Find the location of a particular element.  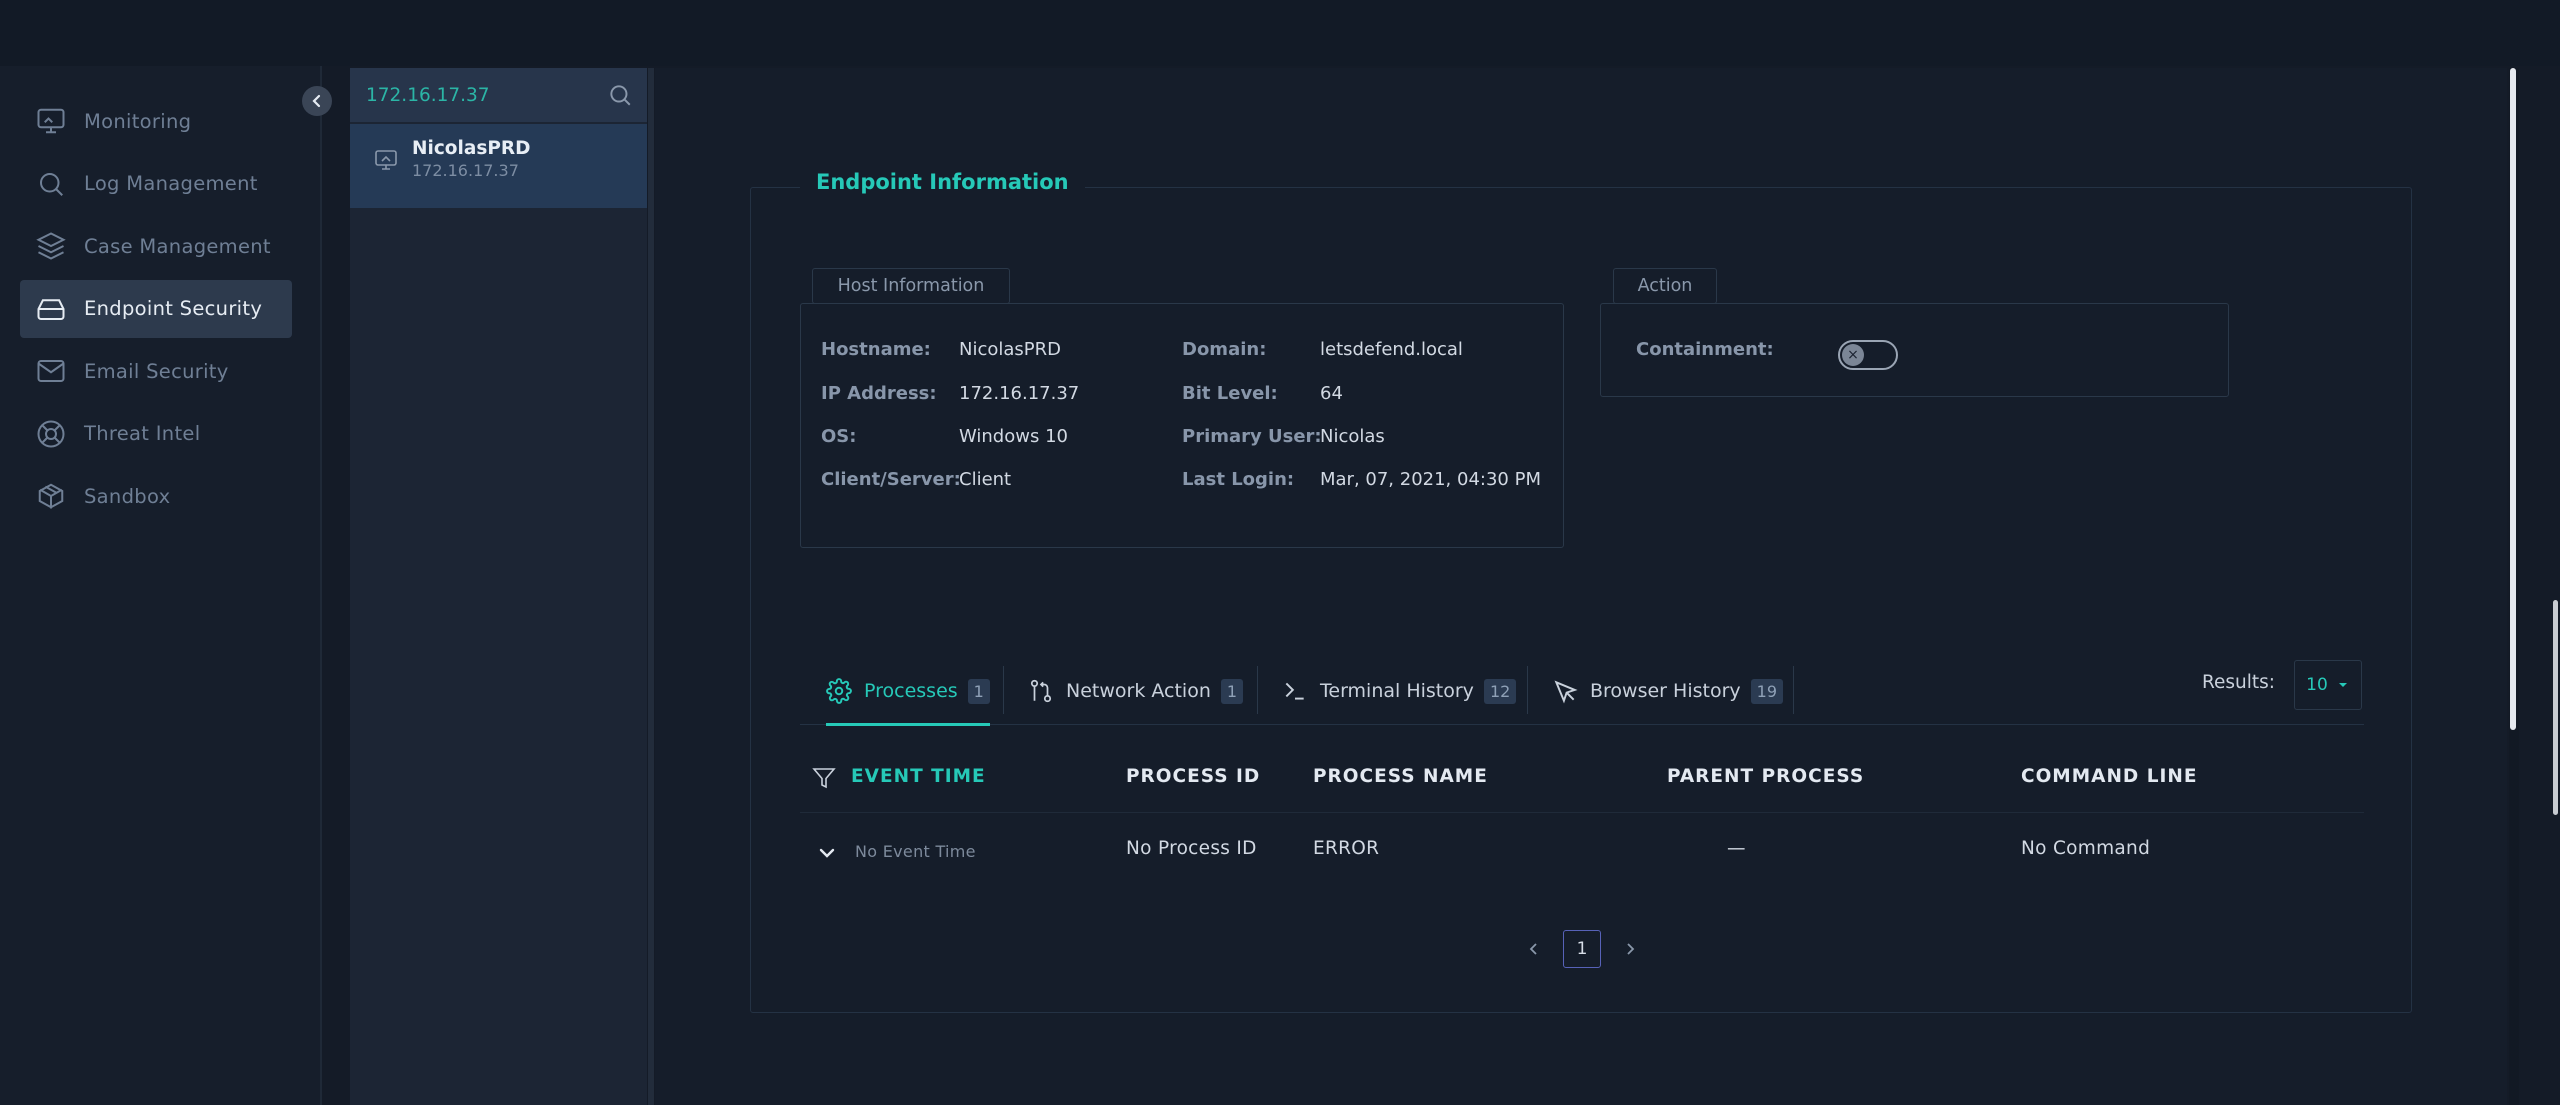

host-list-item: NicolasPRD 172.16.17.37 is located at coordinates (498, 166).